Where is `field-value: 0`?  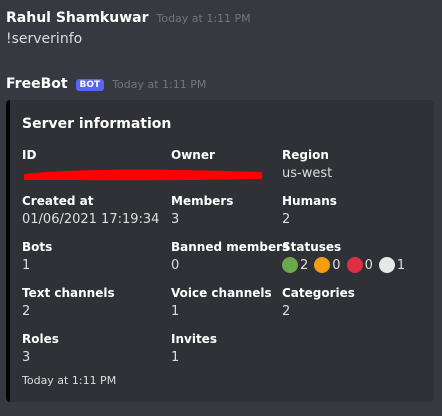 field-value: 0 is located at coordinates (175, 265).